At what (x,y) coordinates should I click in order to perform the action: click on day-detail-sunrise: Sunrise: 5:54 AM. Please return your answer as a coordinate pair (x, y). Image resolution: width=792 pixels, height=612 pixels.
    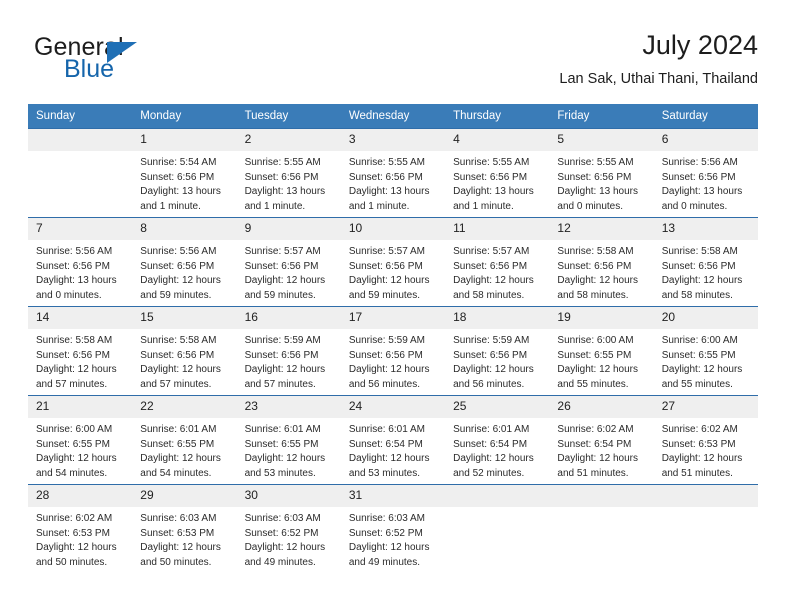
    Looking at the image, I should click on (178, 162).